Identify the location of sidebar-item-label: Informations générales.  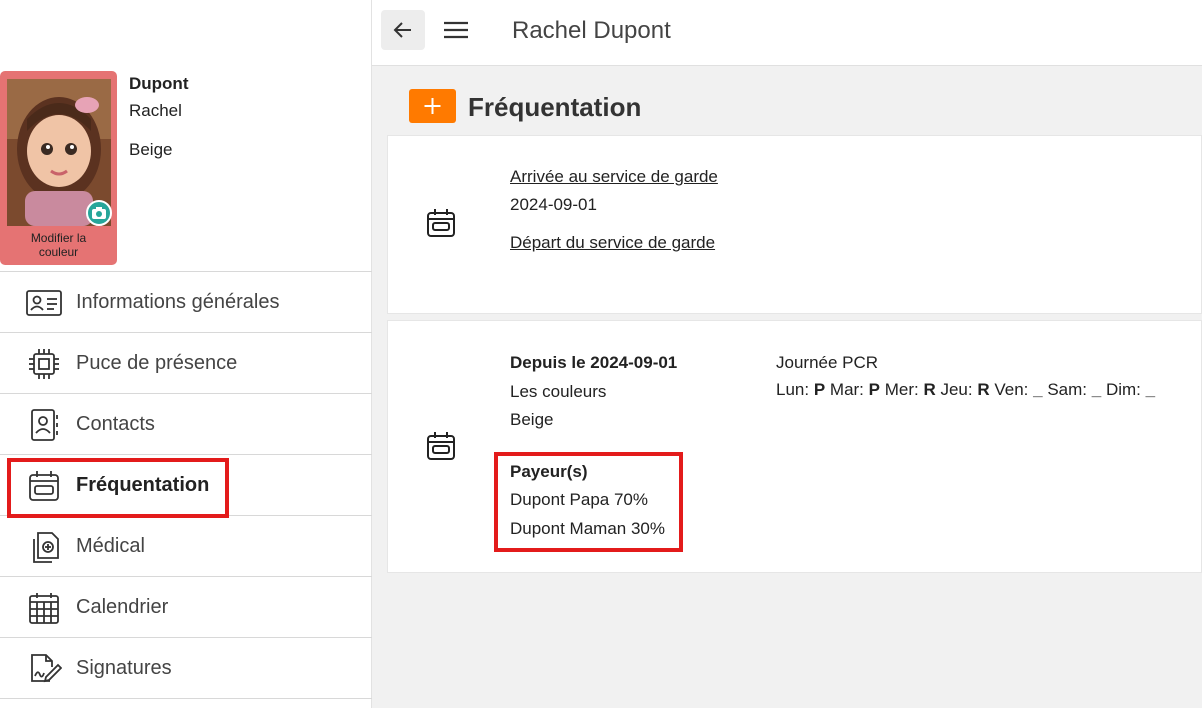
(178, 302).